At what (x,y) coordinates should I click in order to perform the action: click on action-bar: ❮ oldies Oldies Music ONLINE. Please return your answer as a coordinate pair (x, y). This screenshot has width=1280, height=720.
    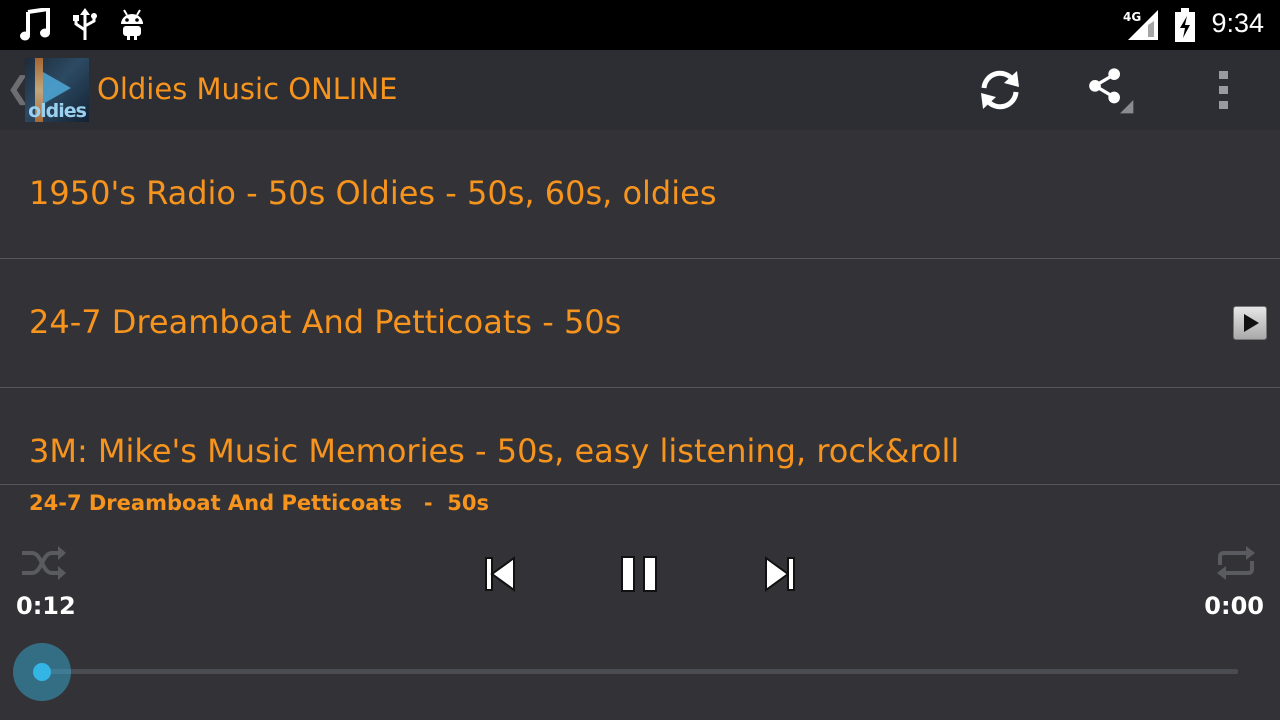
    Looking at the image, I should click on (640, 90).